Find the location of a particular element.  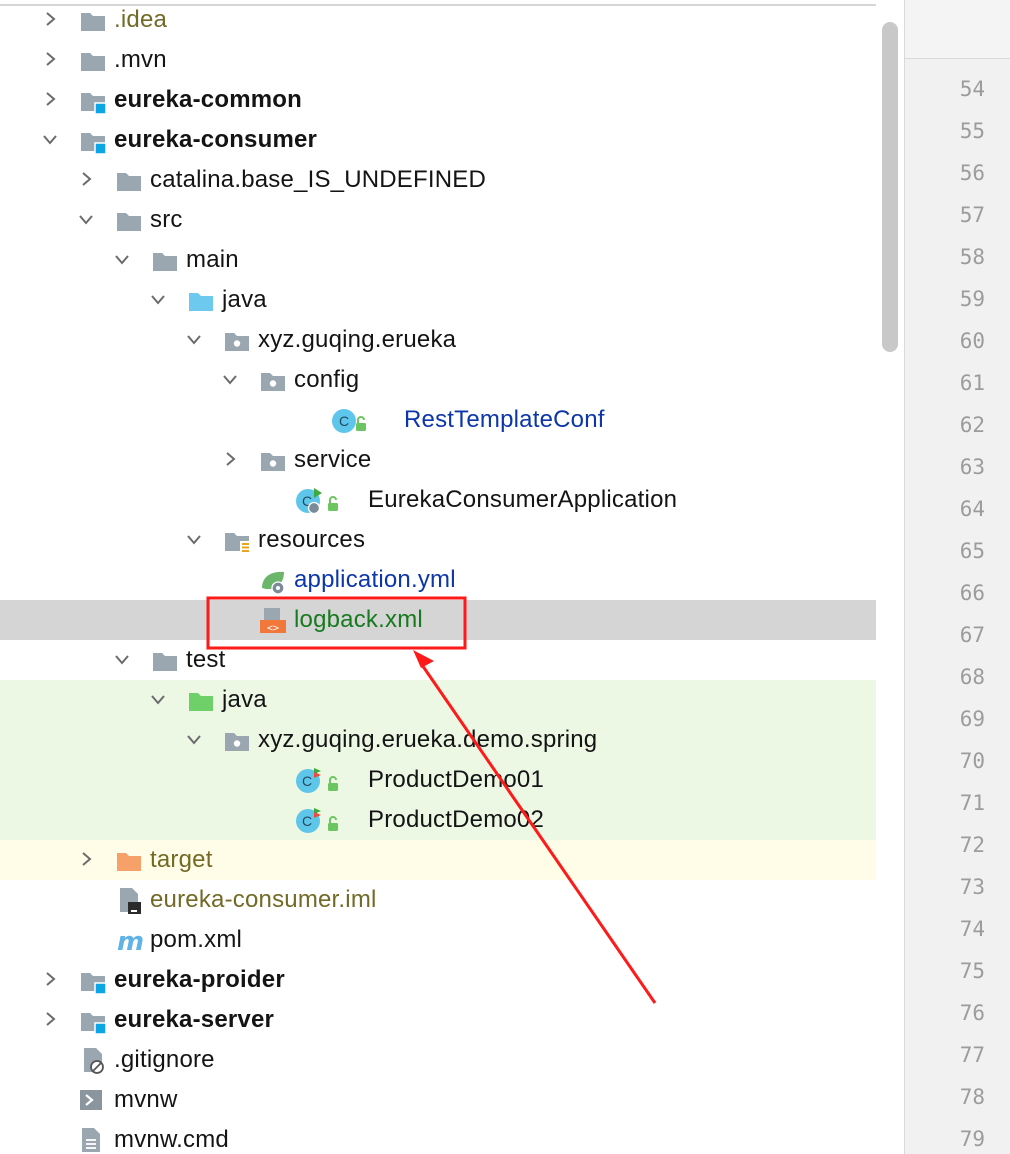

line-number: 60 is located at coordinates (972, 341).